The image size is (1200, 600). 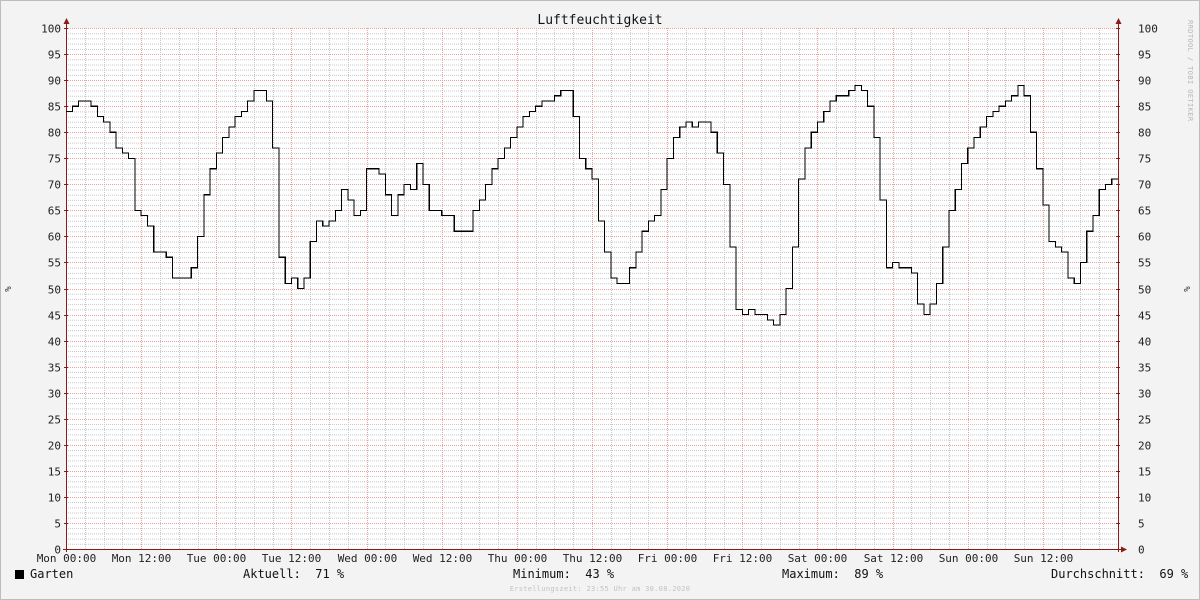 I want to click on y-tick-label-left: 50, so click(x=54, y=290).